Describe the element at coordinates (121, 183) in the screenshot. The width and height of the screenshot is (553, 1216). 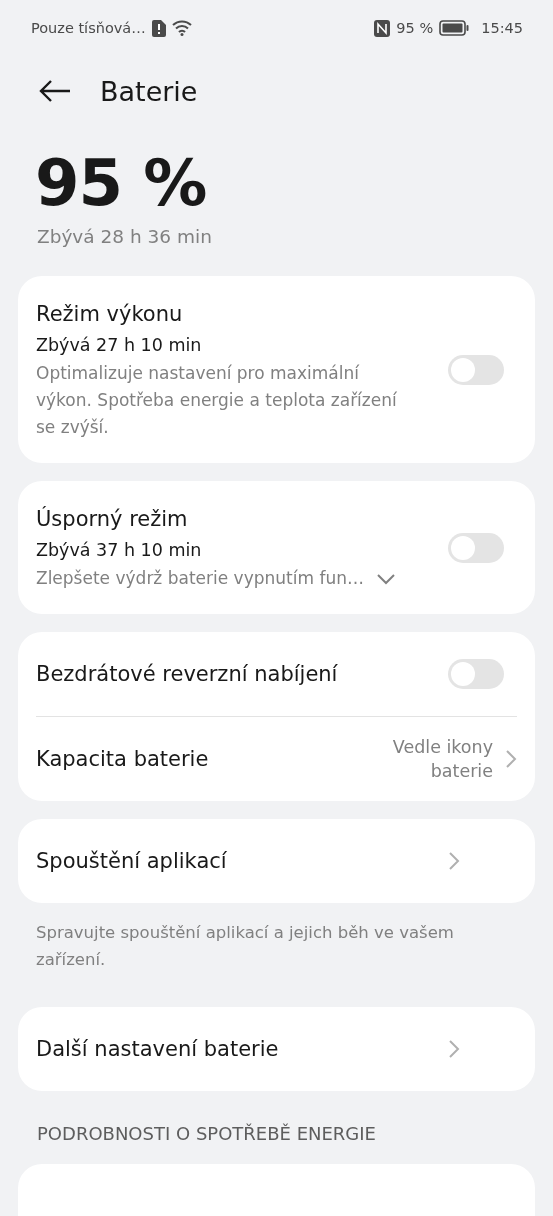
I see `battery-level: 95 %` at that location.